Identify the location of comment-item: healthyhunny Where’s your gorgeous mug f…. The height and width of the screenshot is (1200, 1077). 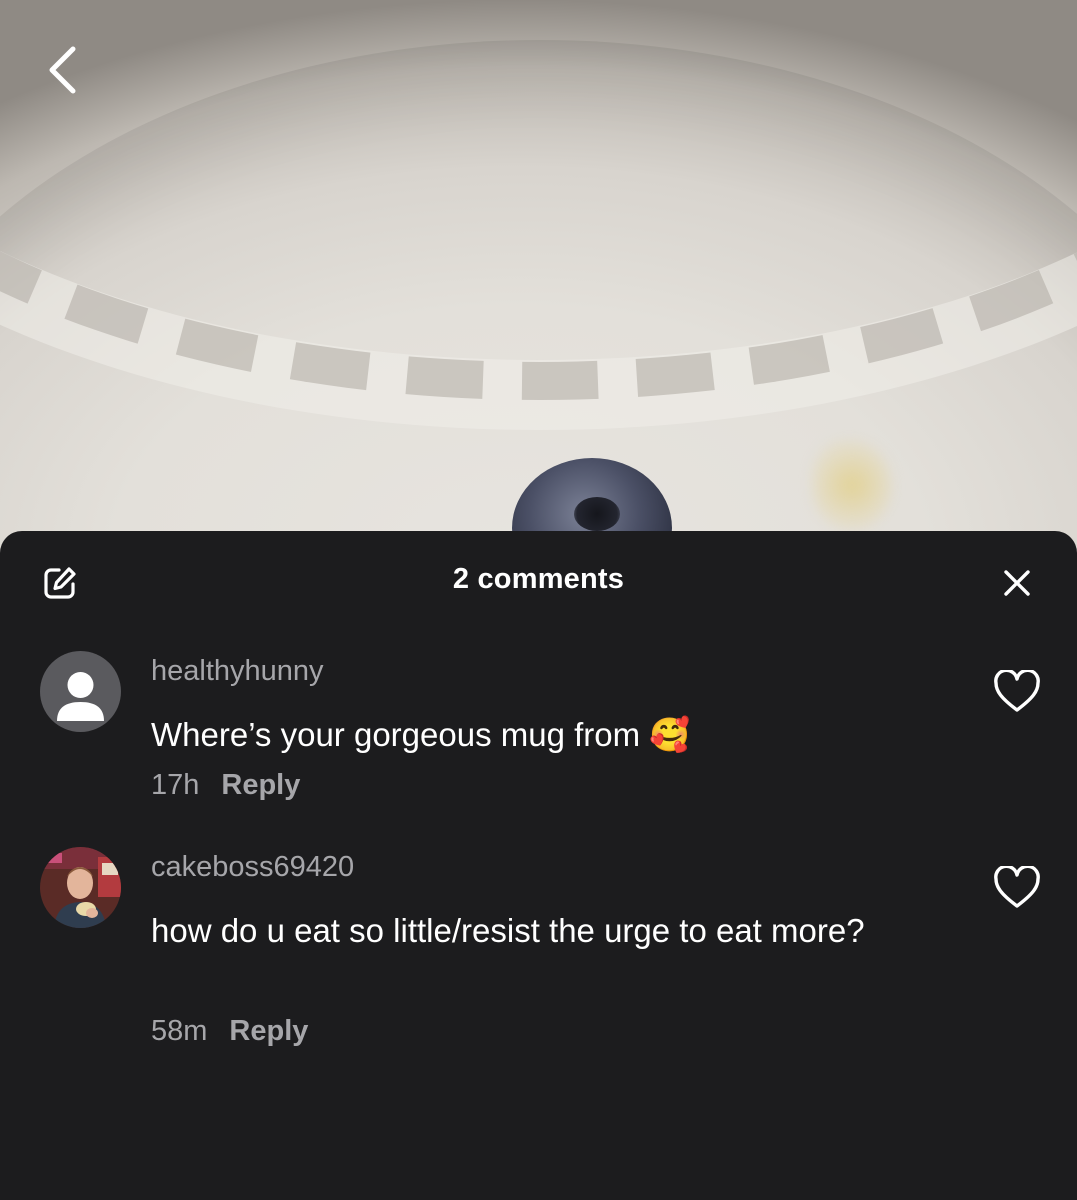
(538, 731).